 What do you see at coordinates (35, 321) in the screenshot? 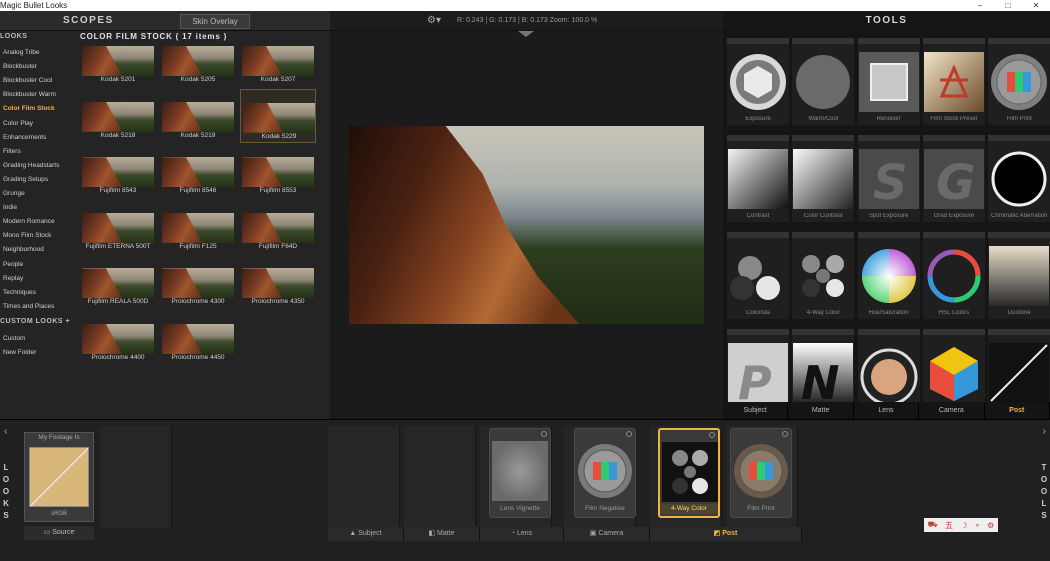
I see `custom-looks-heading: CUSTOM LOOKS +` at bounding box center [35, 321].